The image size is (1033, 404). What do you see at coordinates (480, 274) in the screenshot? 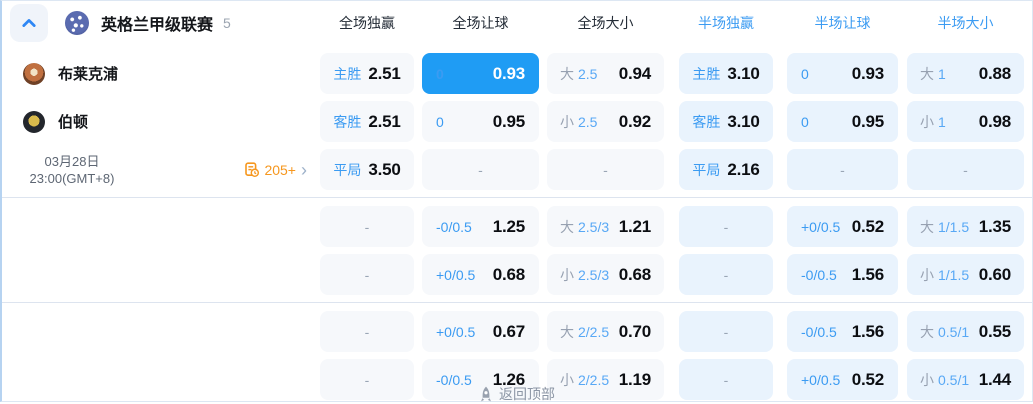
I see `odds-cell: +0/0.50.68` at bounding box center [480, 274].